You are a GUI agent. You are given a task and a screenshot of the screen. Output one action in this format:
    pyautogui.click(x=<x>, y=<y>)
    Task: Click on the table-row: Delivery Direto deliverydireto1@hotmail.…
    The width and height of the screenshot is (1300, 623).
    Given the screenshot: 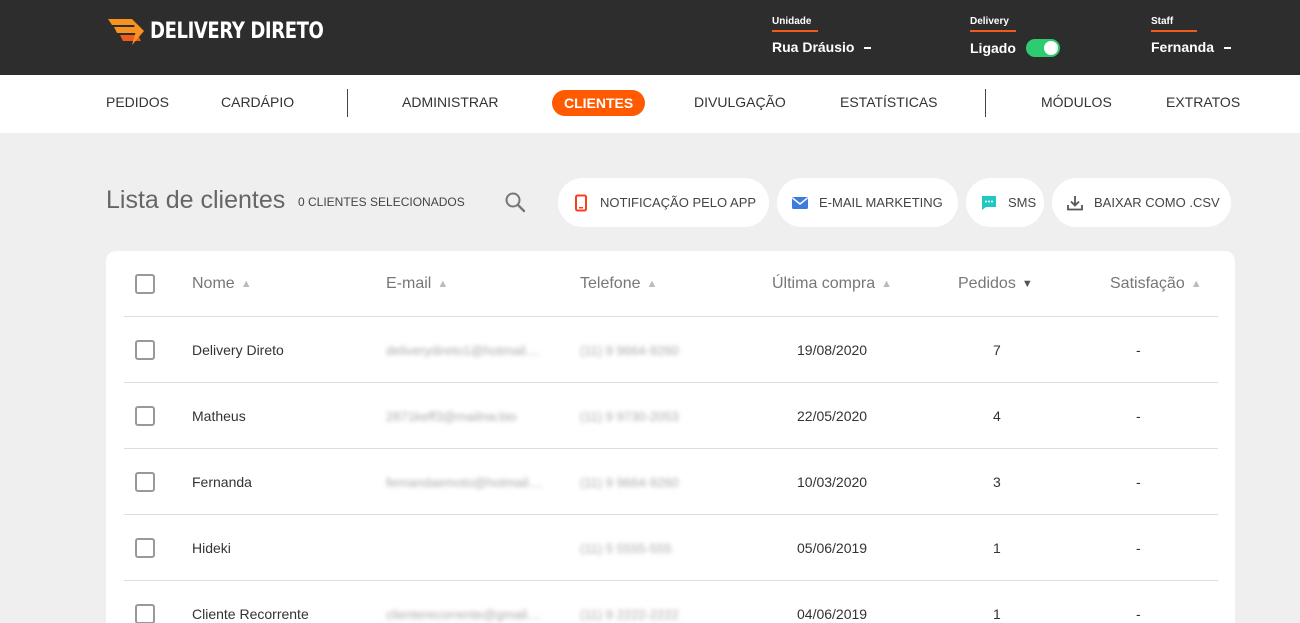 What is the action you would take?
    pyautogui.click(x=671, y=350)
    